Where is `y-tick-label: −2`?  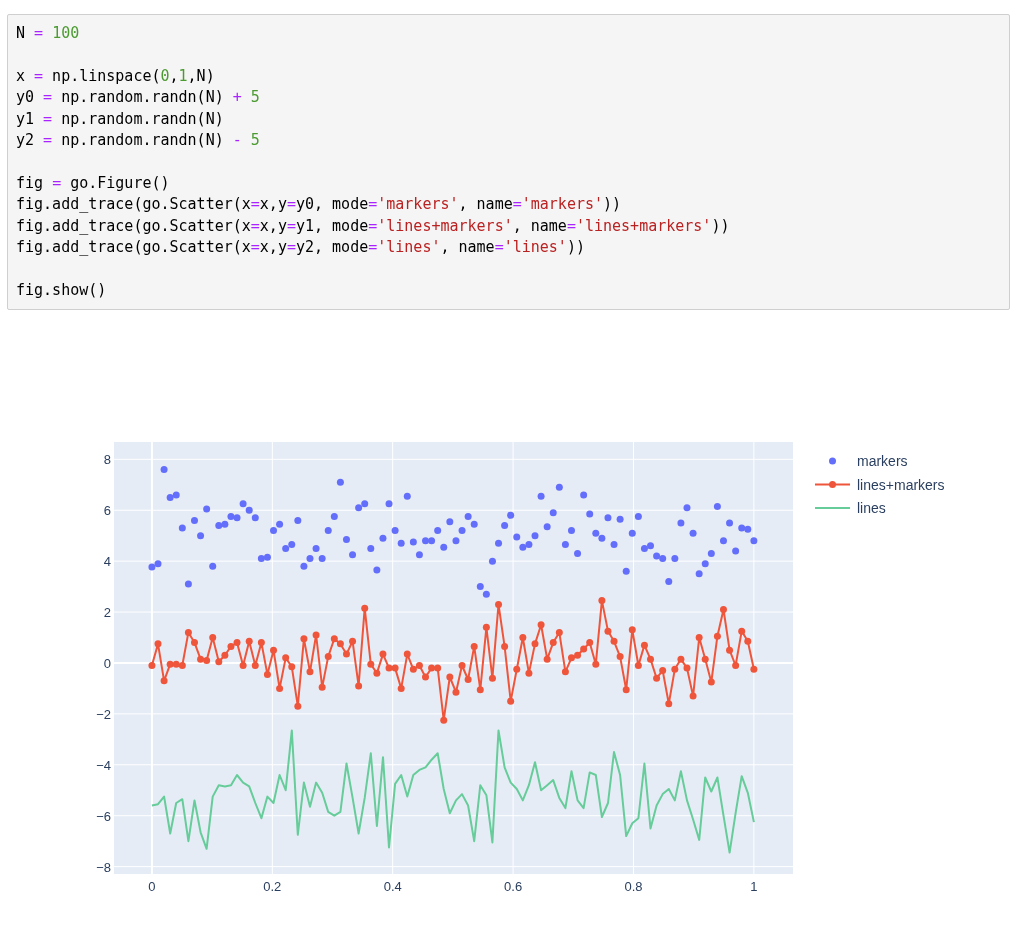
y-tick-label: −2 is located at coordinates (103, 714).